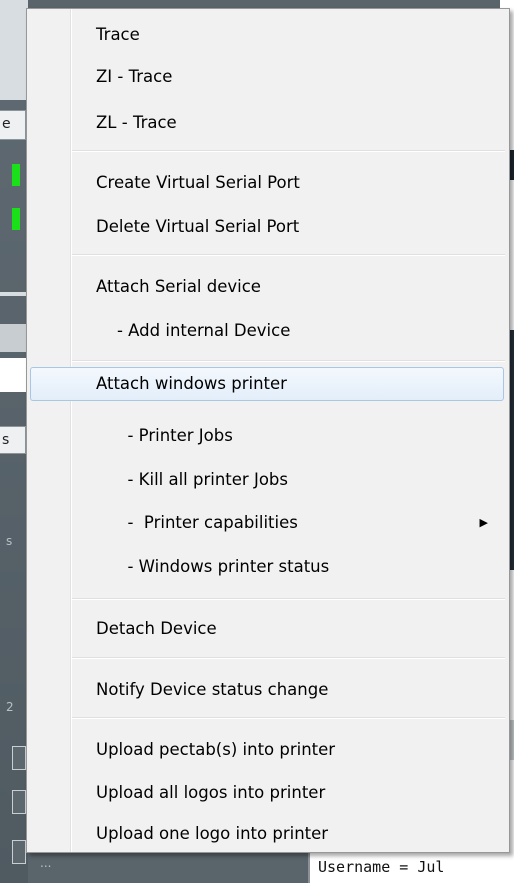 The image size is (514, 883). What do you see at coordinates (267, 35) in the screenshot?
I see `menu-item-trace: Trace` at bounding box center [267, 35].